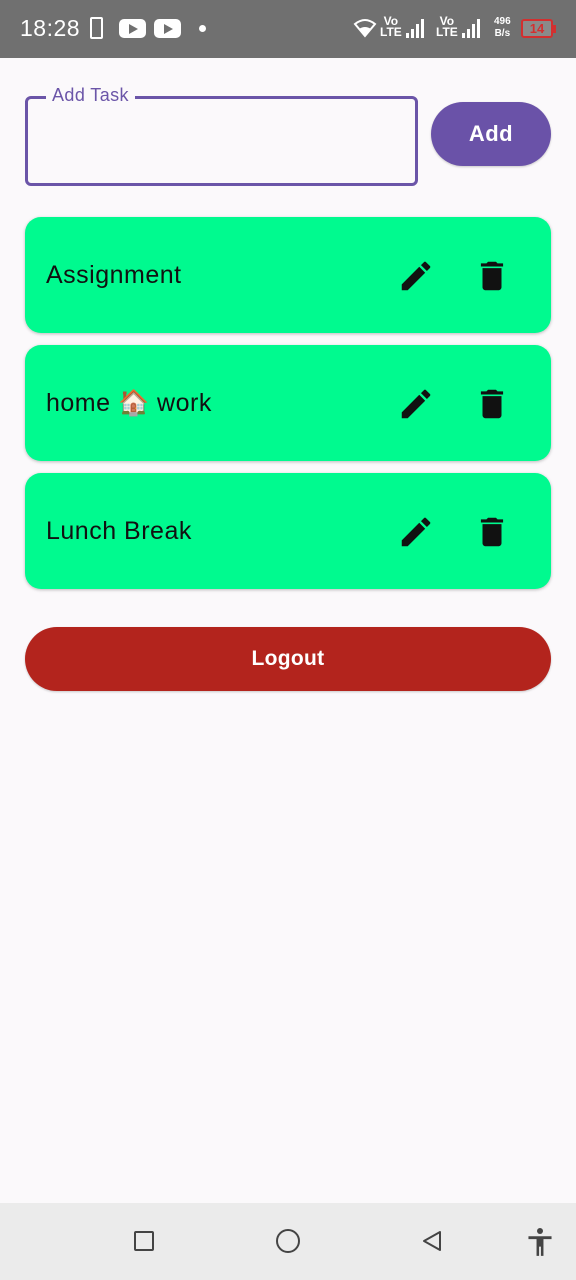 The image size is (576, 1280). Describe the element at coordinates (502, 33) in the screenshot. I see `speed-unit: B/s` at that location.